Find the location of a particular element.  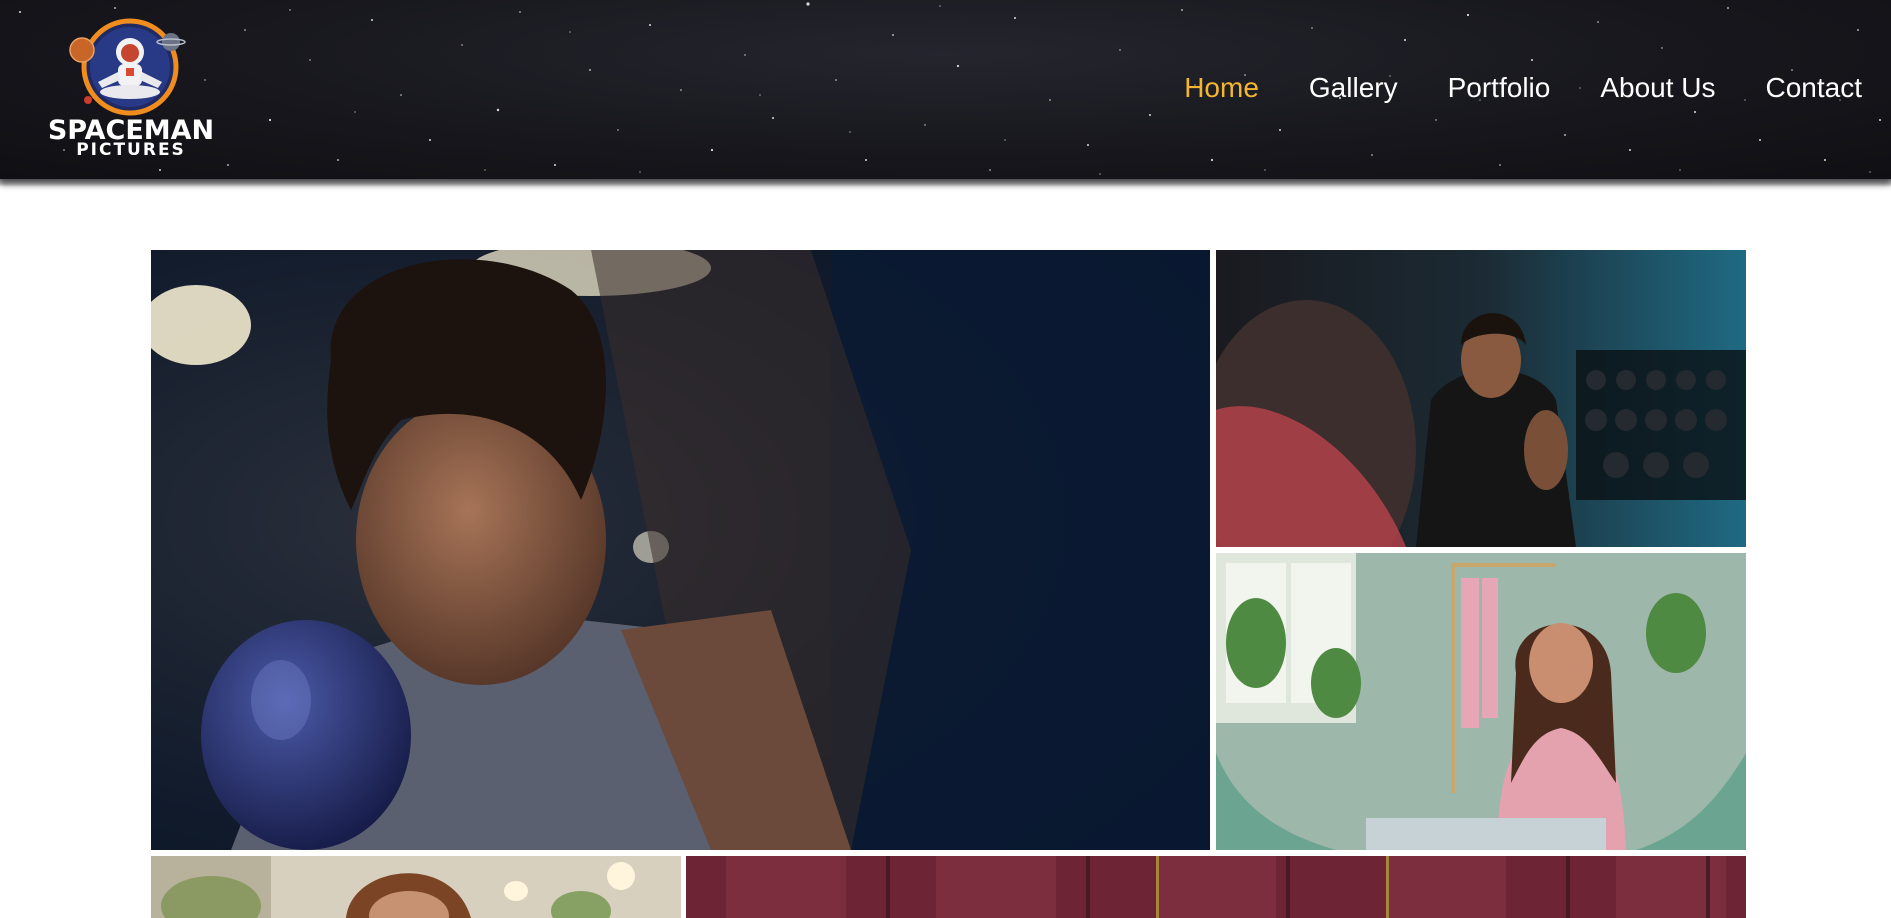

maroon-interior-photo is located at coordinates (1216, 887).